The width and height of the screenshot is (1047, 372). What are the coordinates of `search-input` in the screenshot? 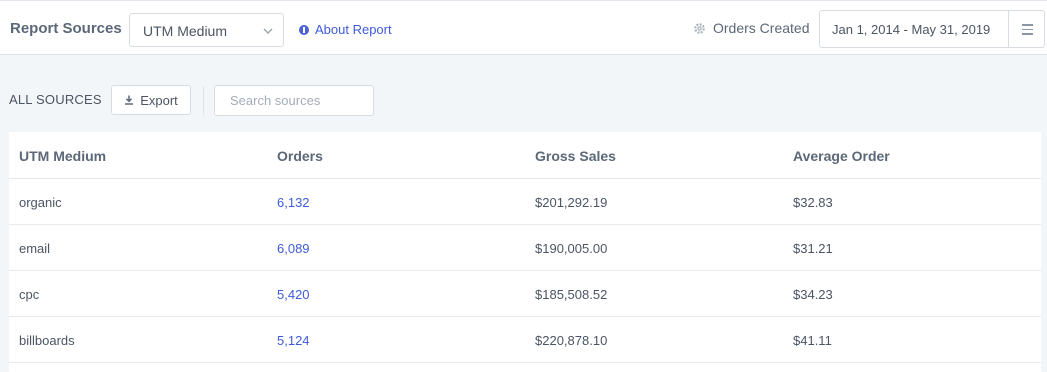 It's located at (294, 100).